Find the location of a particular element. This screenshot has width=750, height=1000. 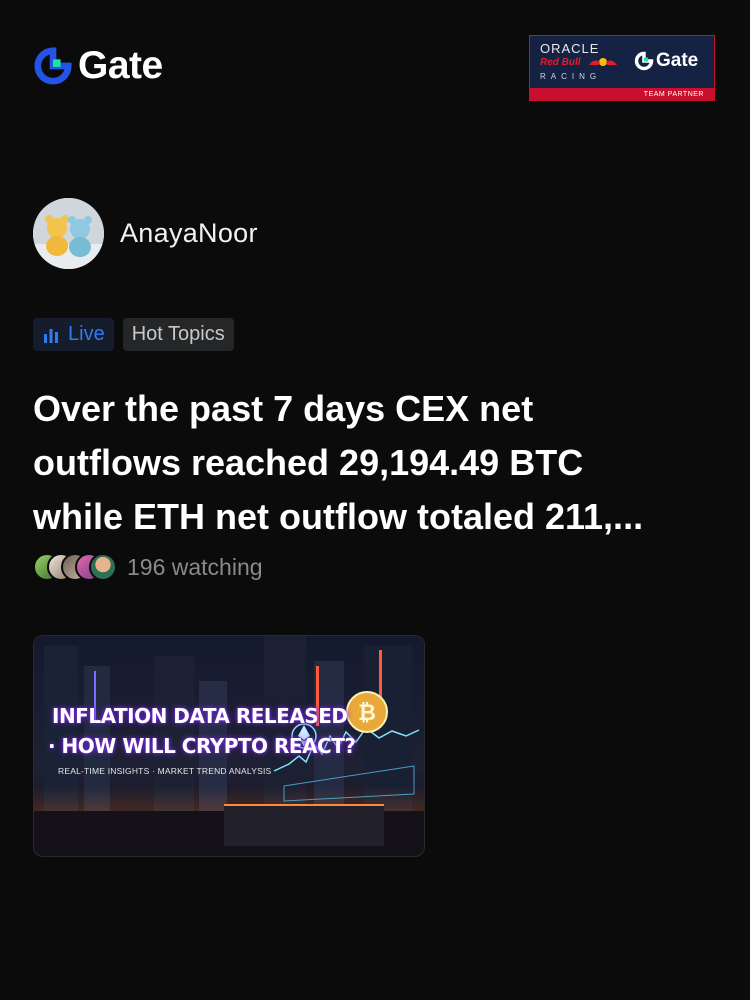

topic-tags: Live Hot Topics is located at coordinates (133, 334).